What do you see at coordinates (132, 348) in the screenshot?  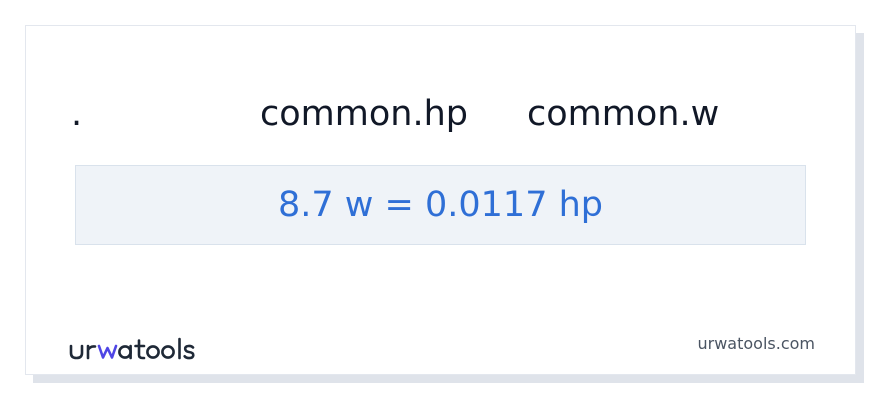 I see `urwatools-logo-icon` at bounding box center [132, 348].